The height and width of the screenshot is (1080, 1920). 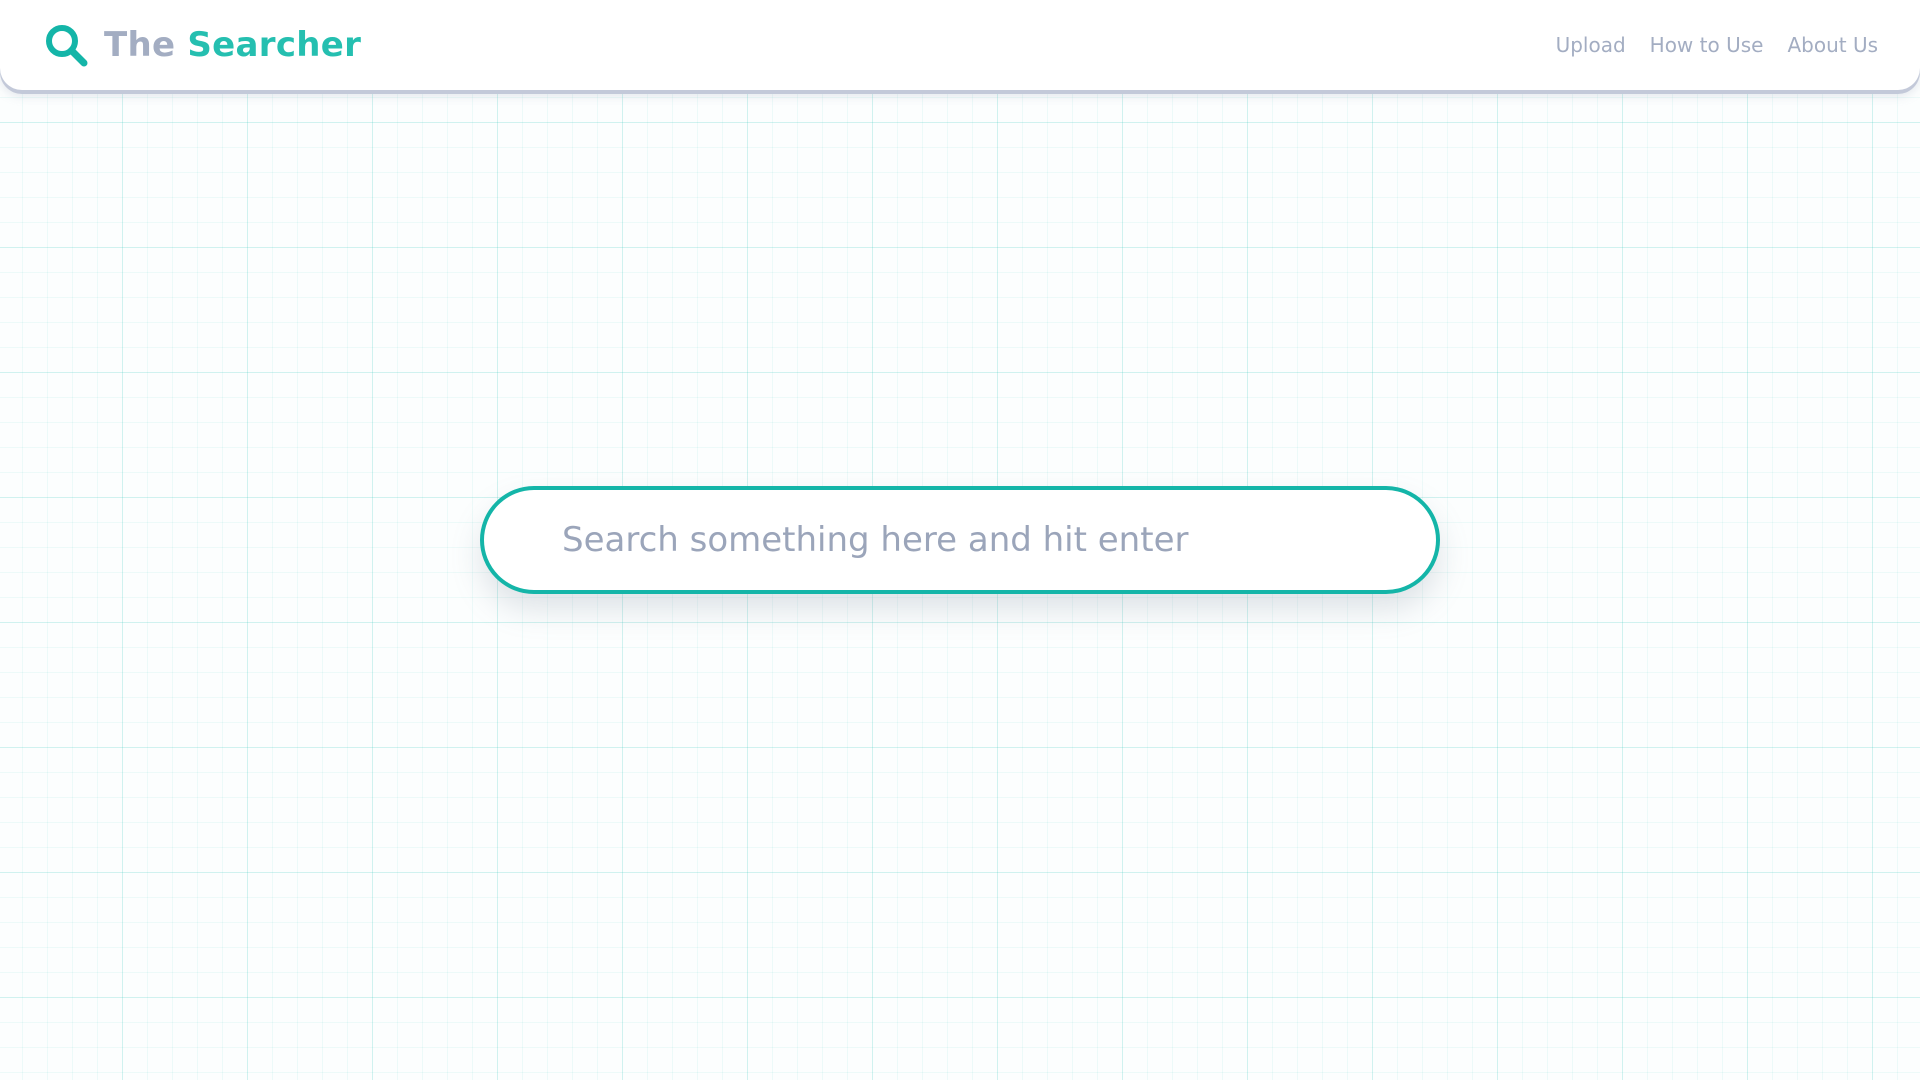 What do you see at coordinates (1832, 45) in the screenshot?
I see `nav-link-about-us: About Us` at bounding box center [1832, 45].